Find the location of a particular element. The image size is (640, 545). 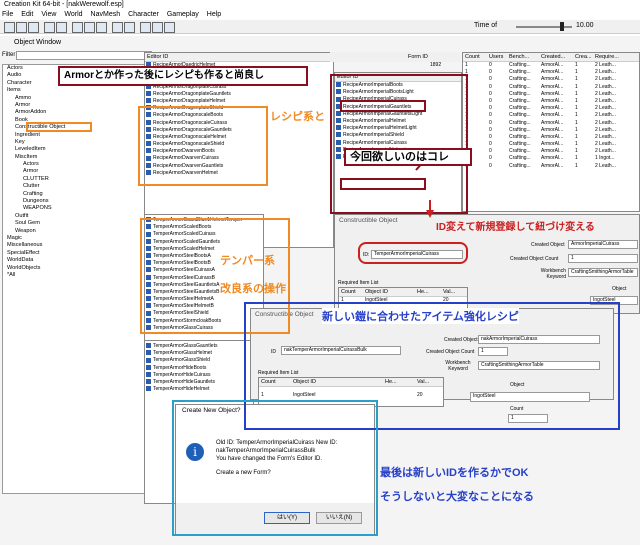

tree-item: Outfit is located at coordinates (77, 216).